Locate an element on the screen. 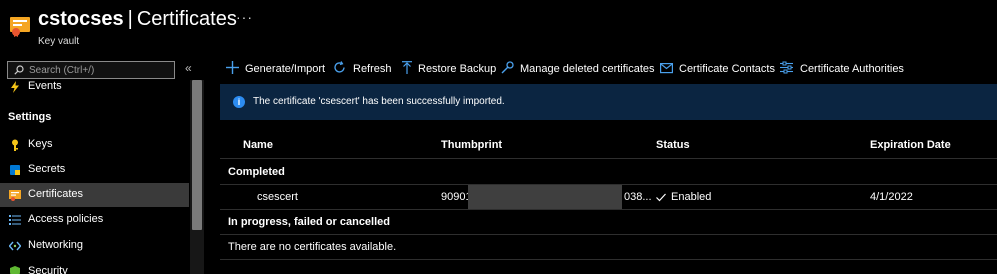 Image resolution: width=997 pixels, height=274 pixels. certificate-name: csescert is located at coordinates (277, 197).